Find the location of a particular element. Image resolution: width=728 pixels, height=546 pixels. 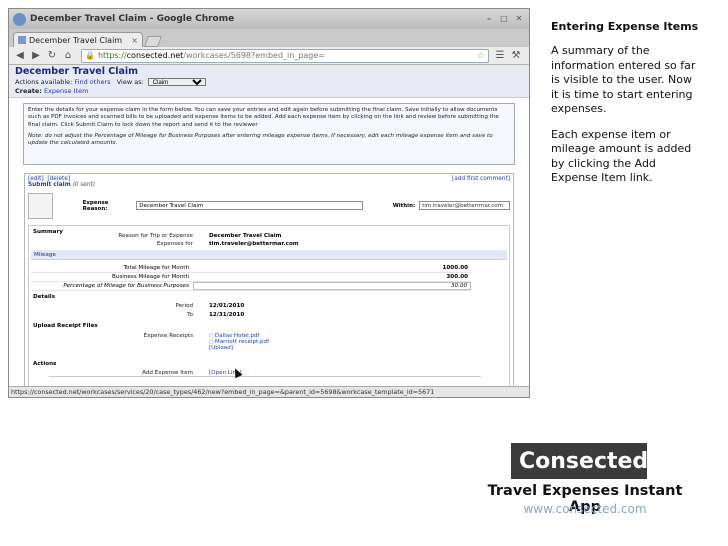

business-mileage-row: Business Mileage for Month 300.00 is located at coordinates (251, 277).